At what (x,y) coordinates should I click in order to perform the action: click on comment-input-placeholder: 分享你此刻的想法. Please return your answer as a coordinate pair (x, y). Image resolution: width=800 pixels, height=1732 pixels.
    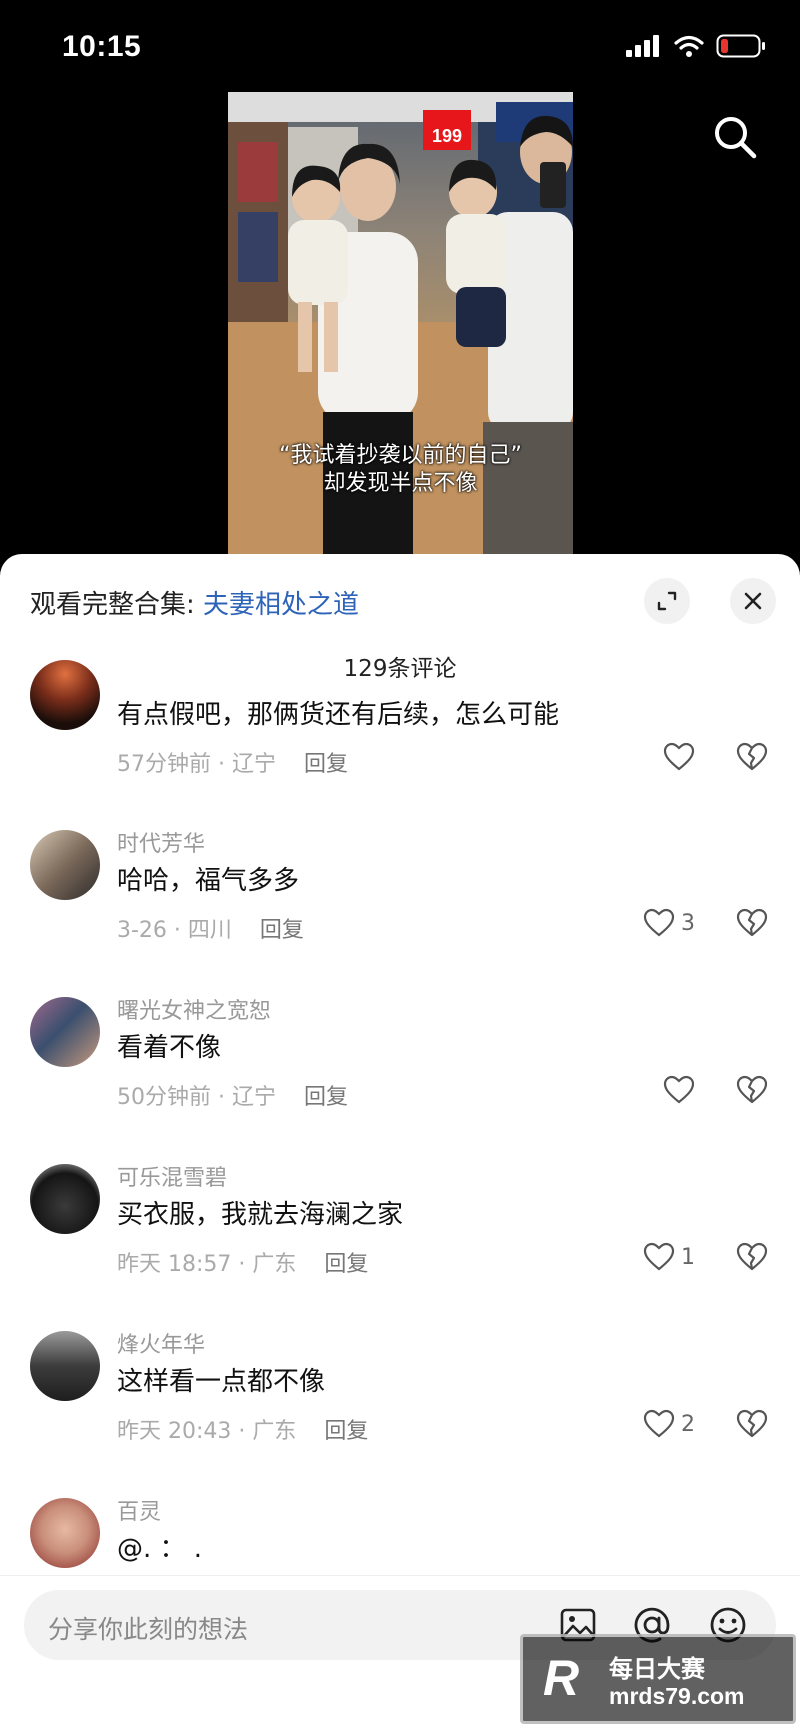
    Looking at the image, I should click on (148, 1629).